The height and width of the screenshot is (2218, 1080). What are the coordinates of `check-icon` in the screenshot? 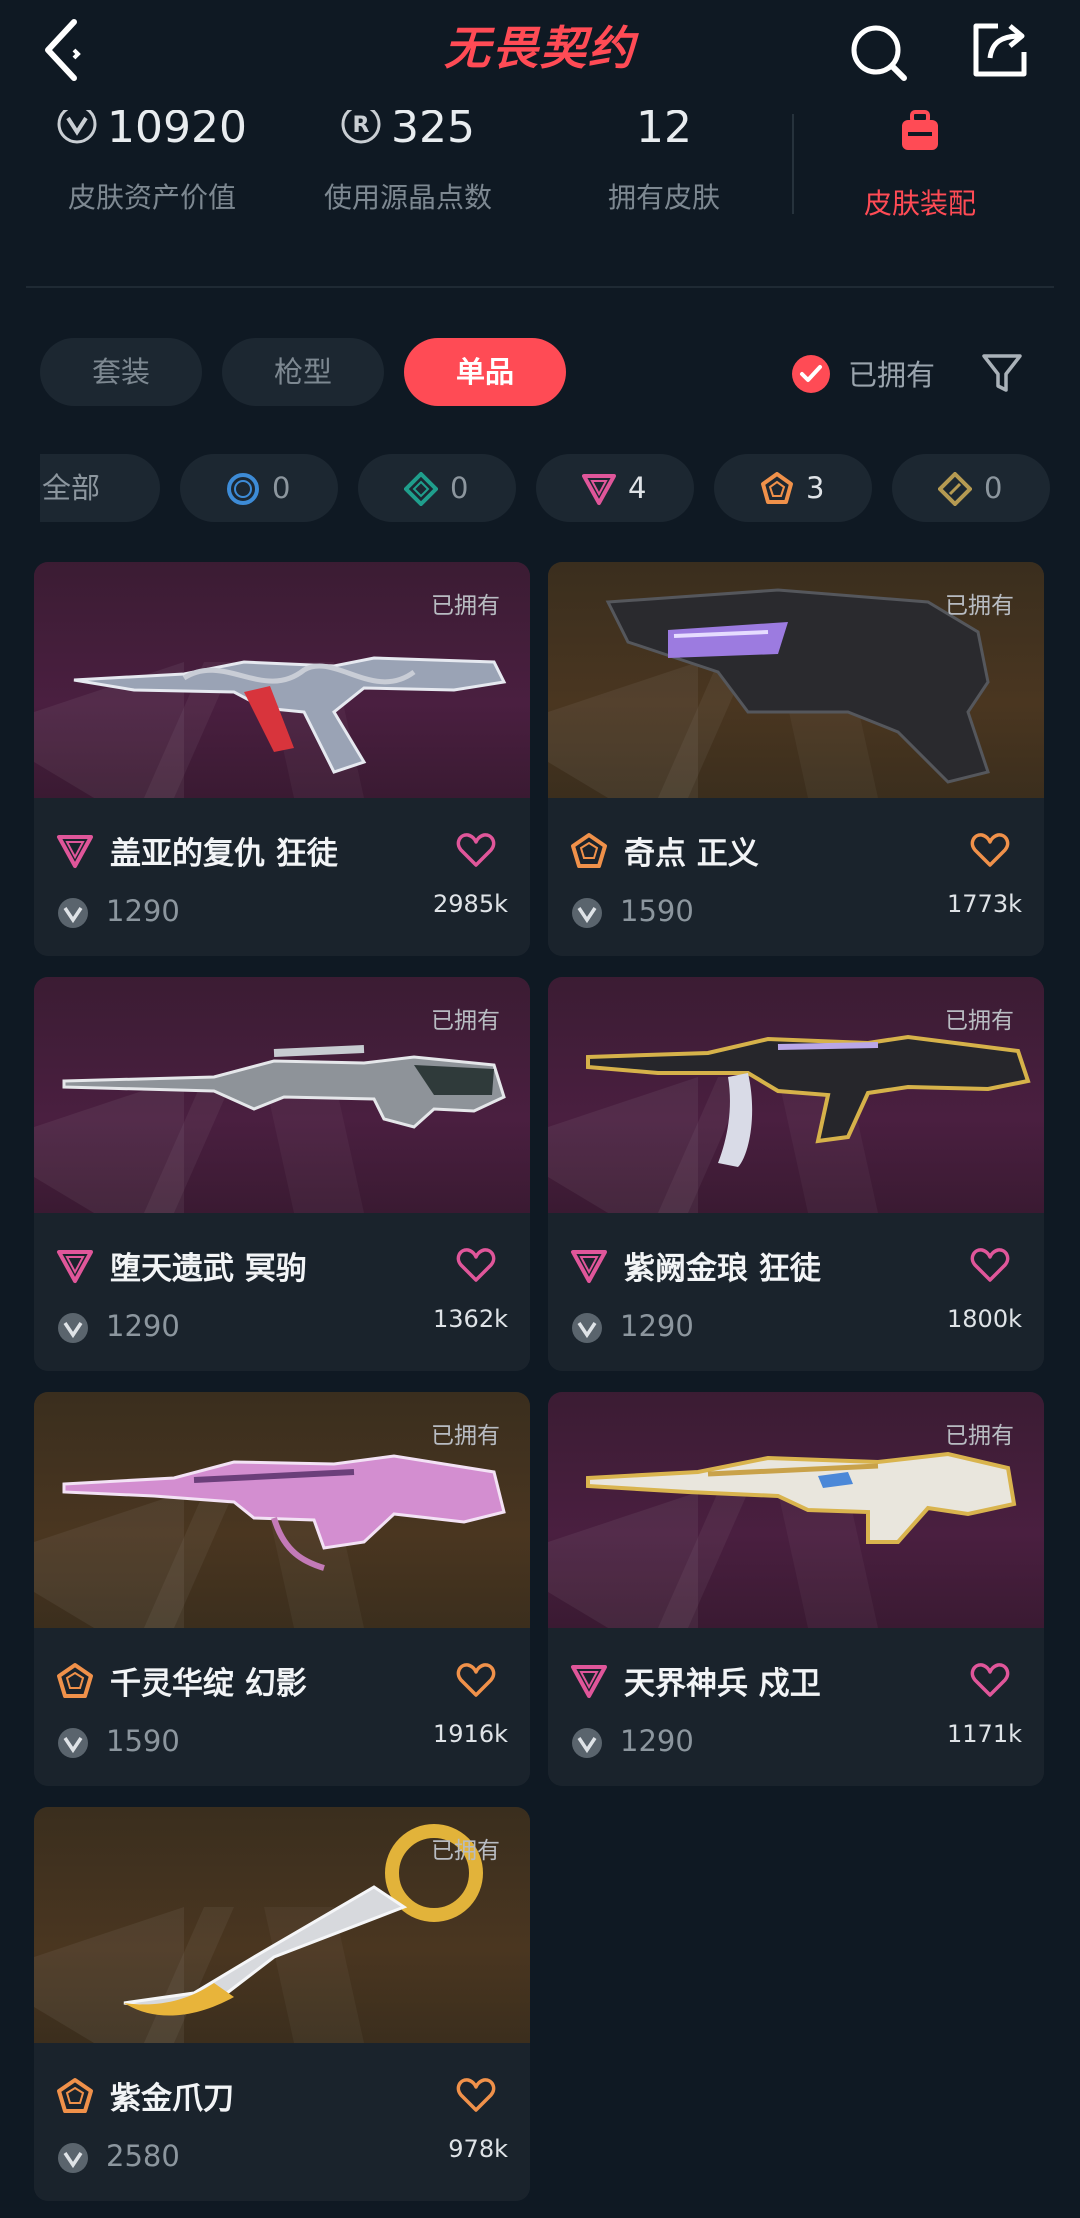 It's located at (811, 373).